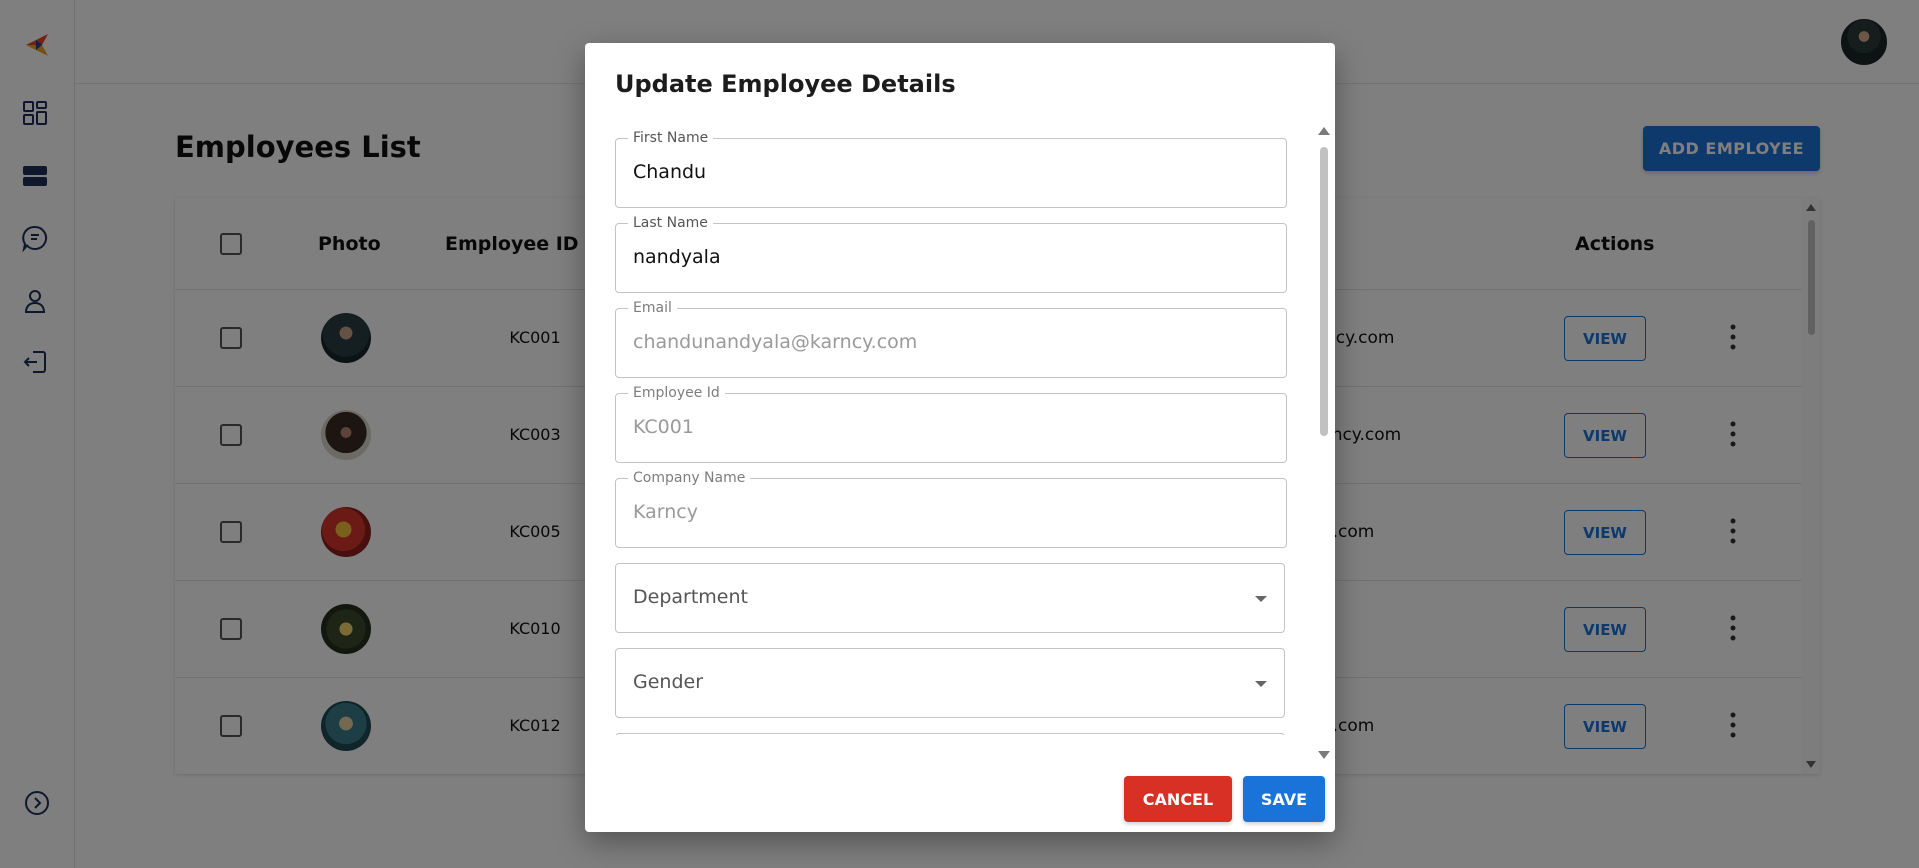  What do you see at coordinates (1324, 443) in the screenshot?
I see `dialog-scrollbar` at bounding box center [1324, 443].